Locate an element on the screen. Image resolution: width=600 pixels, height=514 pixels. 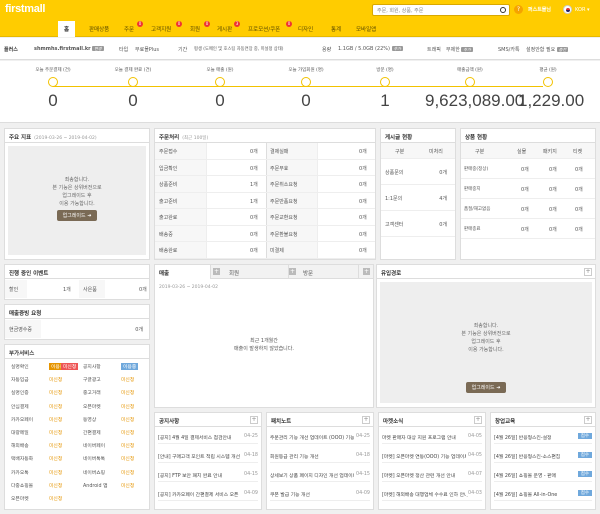
patch-item: 쿠폰 발급 기능 개선 04-09 is located at coordinates (320, 494).